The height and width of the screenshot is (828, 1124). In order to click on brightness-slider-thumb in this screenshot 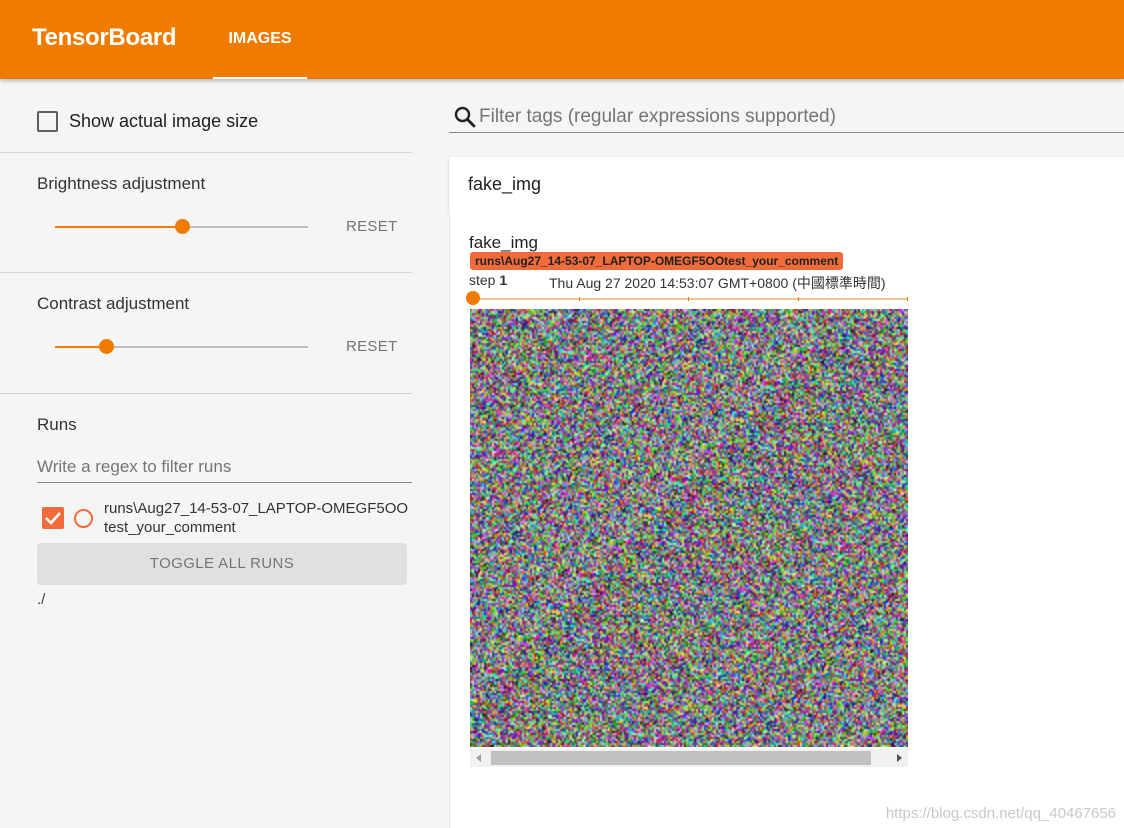, I will do `click(182, 226)`.